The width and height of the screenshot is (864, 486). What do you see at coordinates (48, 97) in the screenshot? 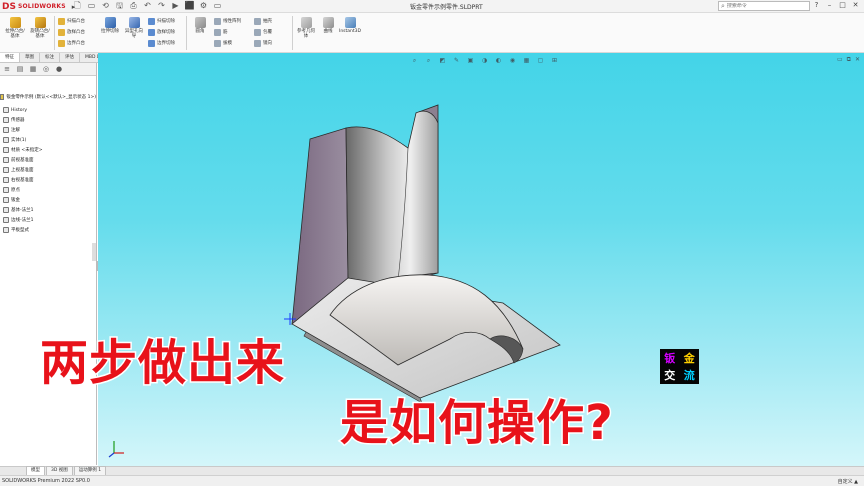
I see `model-root-node: 钣金零件示例 (默认<<默认>_显示状态 1>)` at bounding box center [48, 97].